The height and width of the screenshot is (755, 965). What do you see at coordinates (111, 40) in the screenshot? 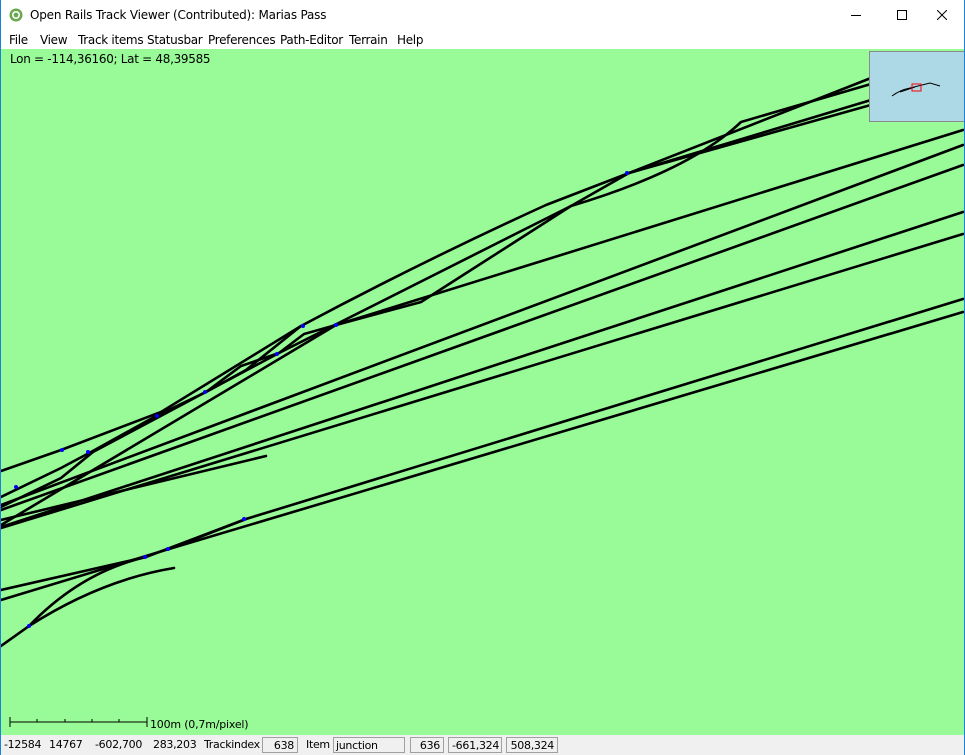
I see `menu-track-items: Track items` at bounding box center [111, 40].